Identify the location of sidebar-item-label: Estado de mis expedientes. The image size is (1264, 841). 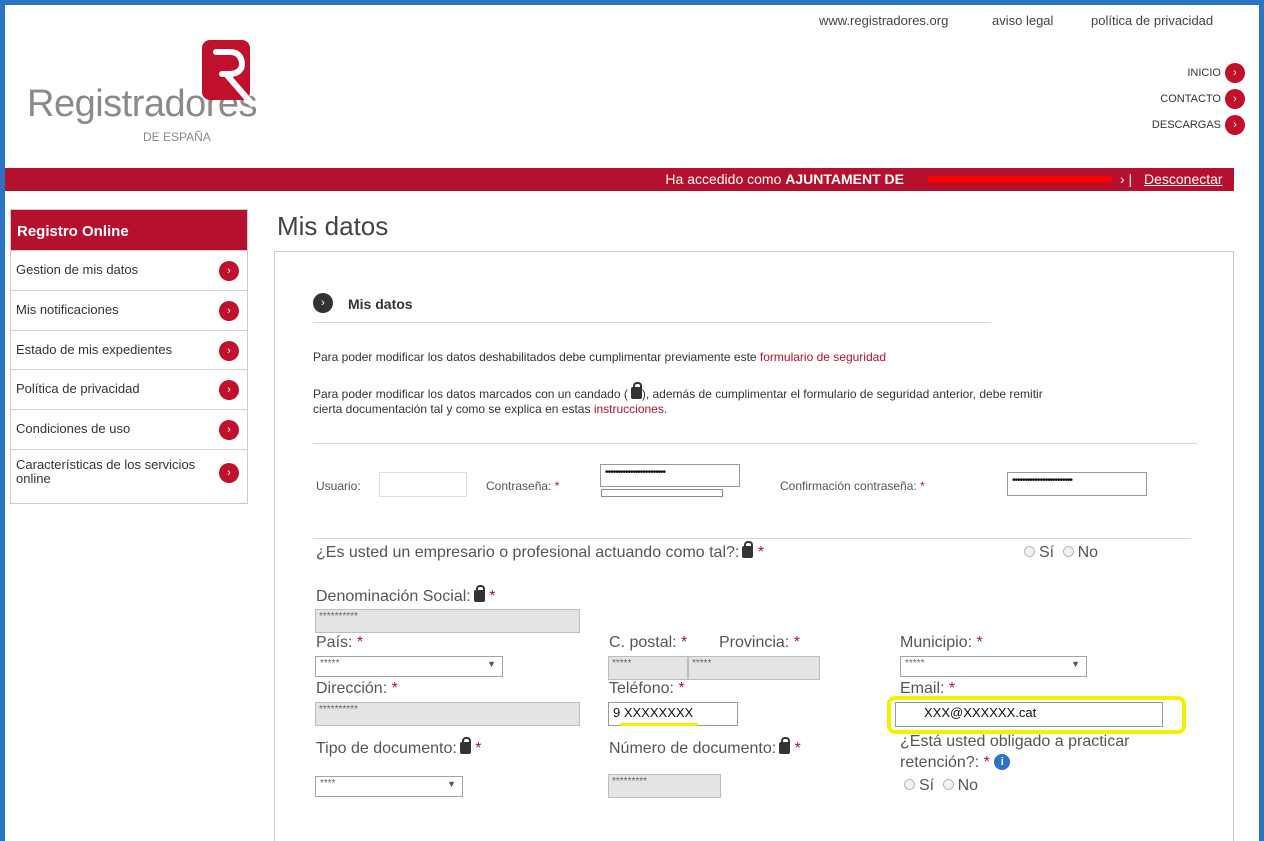
(94, 349).